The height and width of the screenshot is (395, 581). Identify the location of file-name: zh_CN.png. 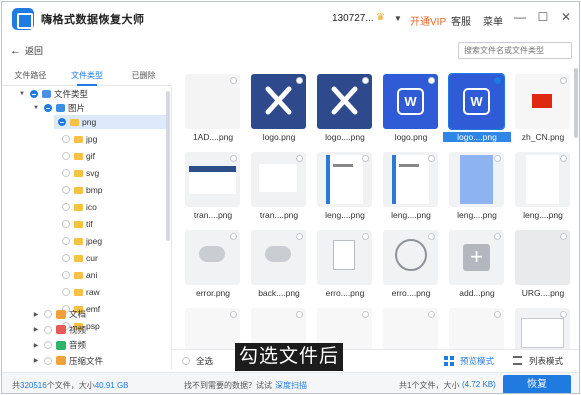
(540, 137).